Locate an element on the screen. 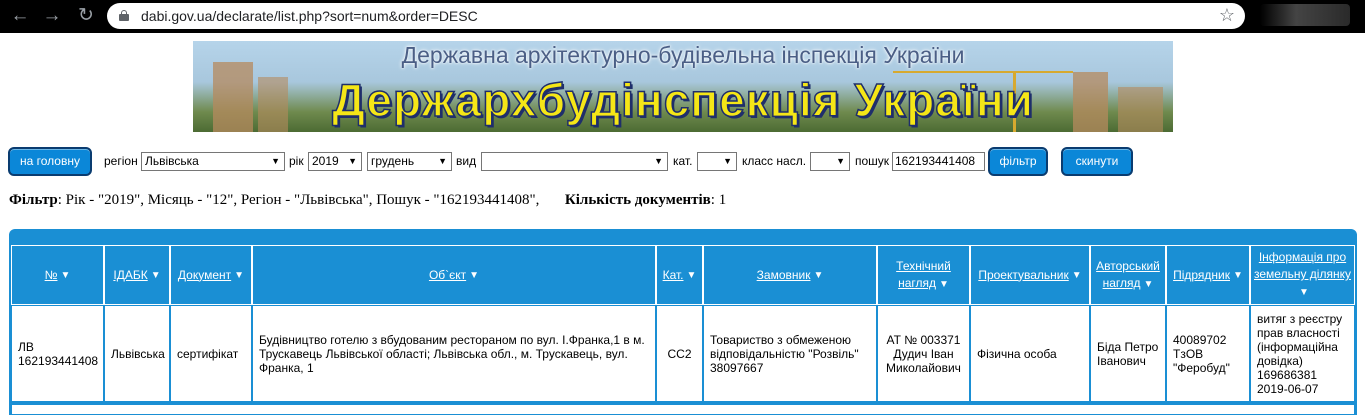  bookmark-star-icon: ☆ is located at coordinates (1227, 15).